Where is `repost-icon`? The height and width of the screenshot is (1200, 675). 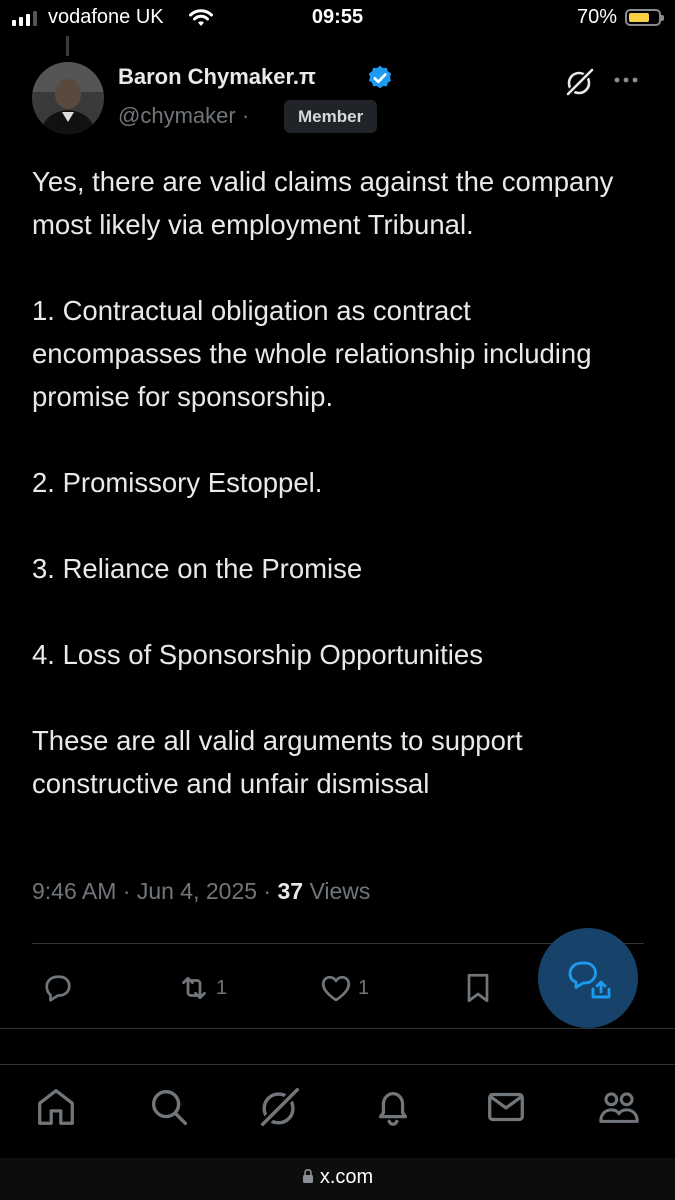 repost-icon is located at coordinates (194, 988).